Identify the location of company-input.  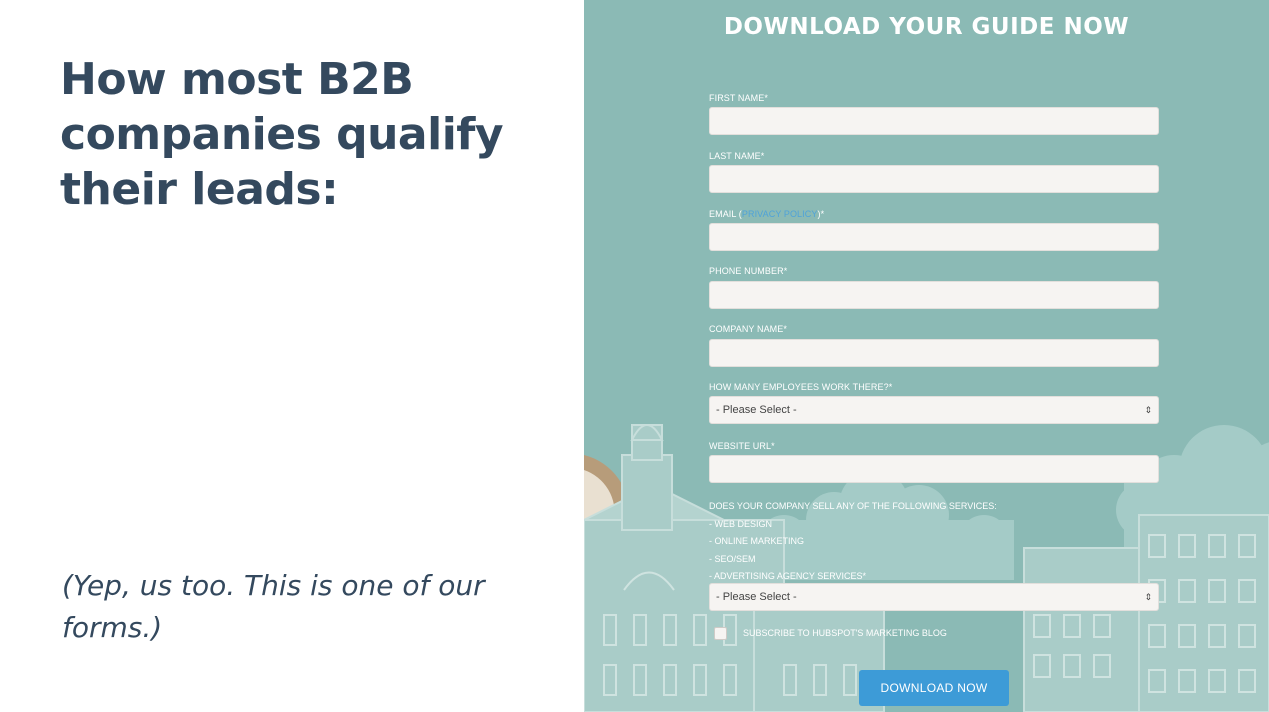
(934, 353).